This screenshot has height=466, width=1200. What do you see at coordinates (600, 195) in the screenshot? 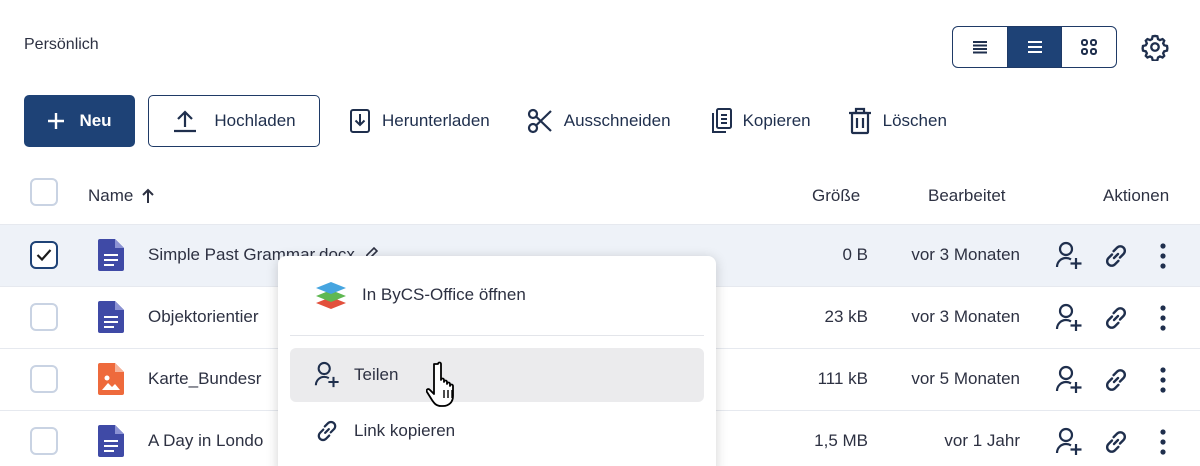
I see `table-header: Name Größe Bearbeitet Aktionen` at bounding box center [600, 195].